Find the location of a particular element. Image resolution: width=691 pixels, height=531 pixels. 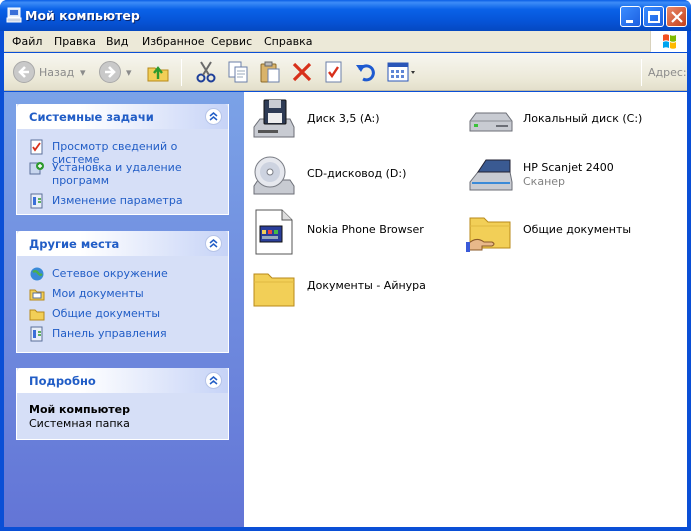

title-bar: Мой компьютер is located at coordinates (345, 15).